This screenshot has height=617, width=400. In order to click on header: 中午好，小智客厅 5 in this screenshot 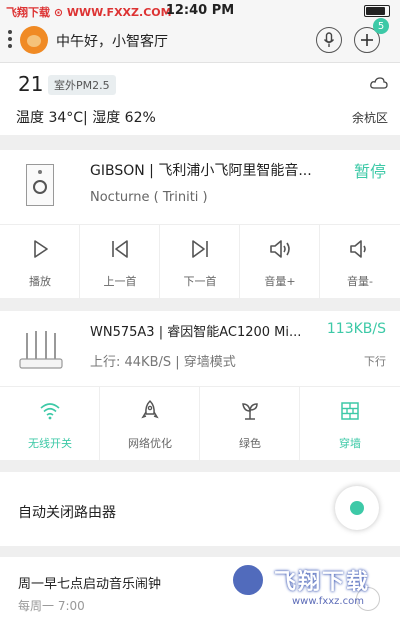, I will do `click(200, 40)`.